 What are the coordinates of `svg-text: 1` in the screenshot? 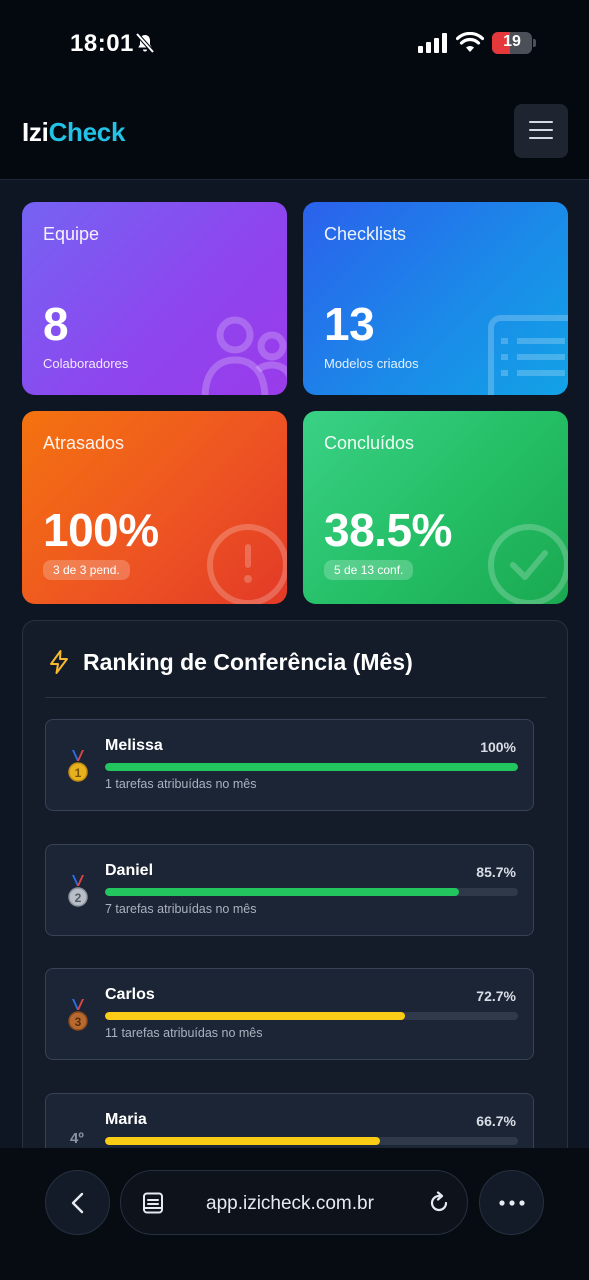 It's located at (78, 773).